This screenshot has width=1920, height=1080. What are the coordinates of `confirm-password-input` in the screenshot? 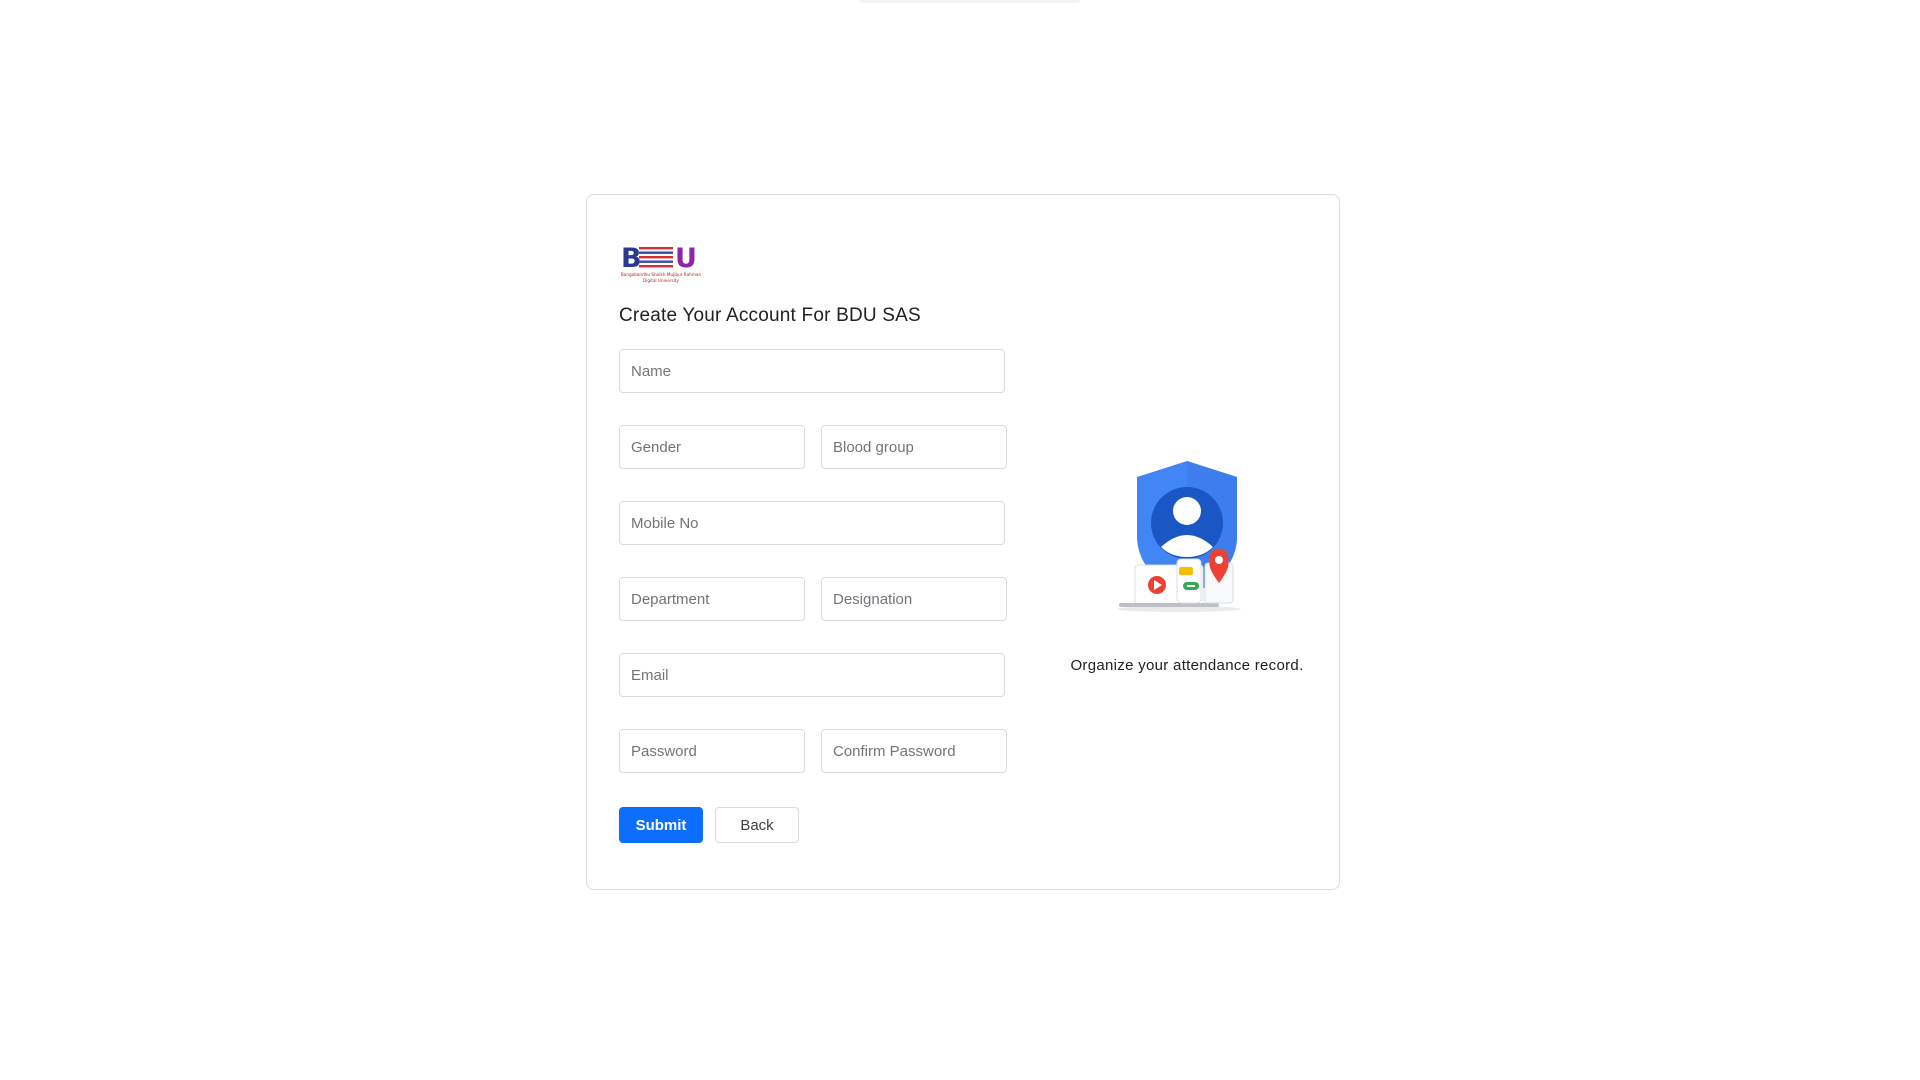 It's located at (914, 751).